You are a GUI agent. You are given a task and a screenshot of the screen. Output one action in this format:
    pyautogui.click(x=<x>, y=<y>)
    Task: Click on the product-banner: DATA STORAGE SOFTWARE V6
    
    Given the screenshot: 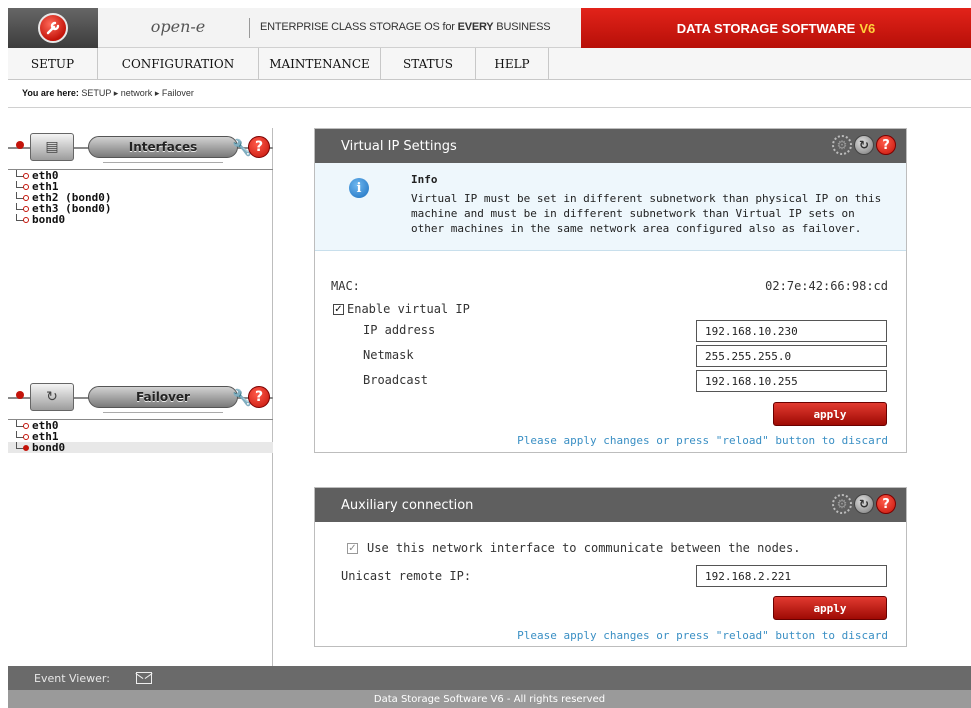 What is the action you would take?
    pyautogui.click(x=776, y=28)
    